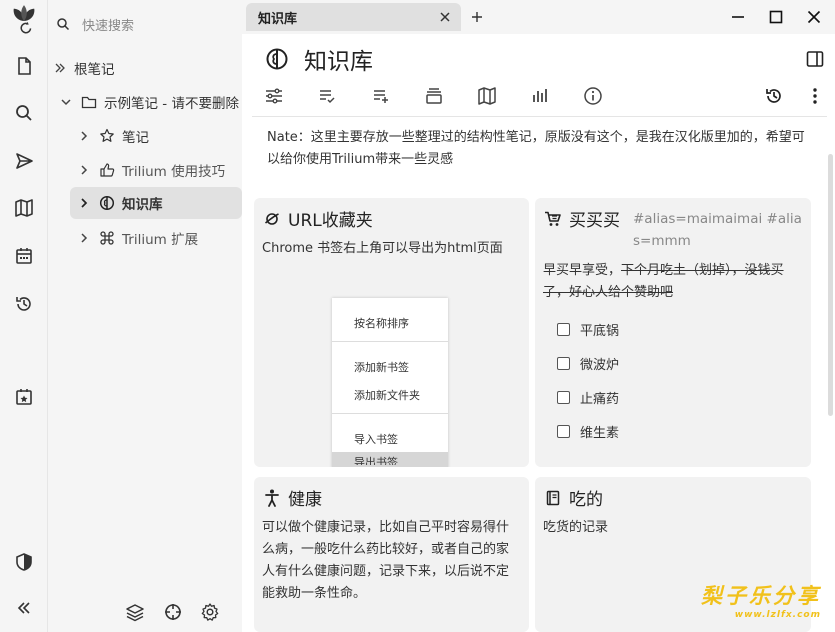 The height and width of the screenshot is (632, 835). Describe the element at coordinates (777, 615) in the screenshot. I see `watermark-url: www.lzlfx.com` at that location.